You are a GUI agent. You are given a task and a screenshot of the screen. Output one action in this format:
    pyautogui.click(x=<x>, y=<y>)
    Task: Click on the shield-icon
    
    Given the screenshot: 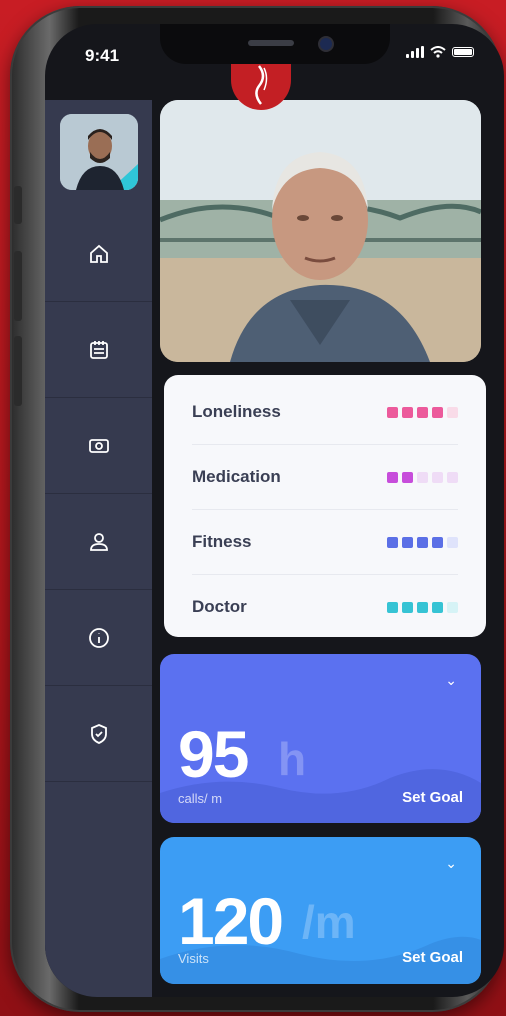 What is the action you would take?
    pyautogui.click(x=98, y=733)
    